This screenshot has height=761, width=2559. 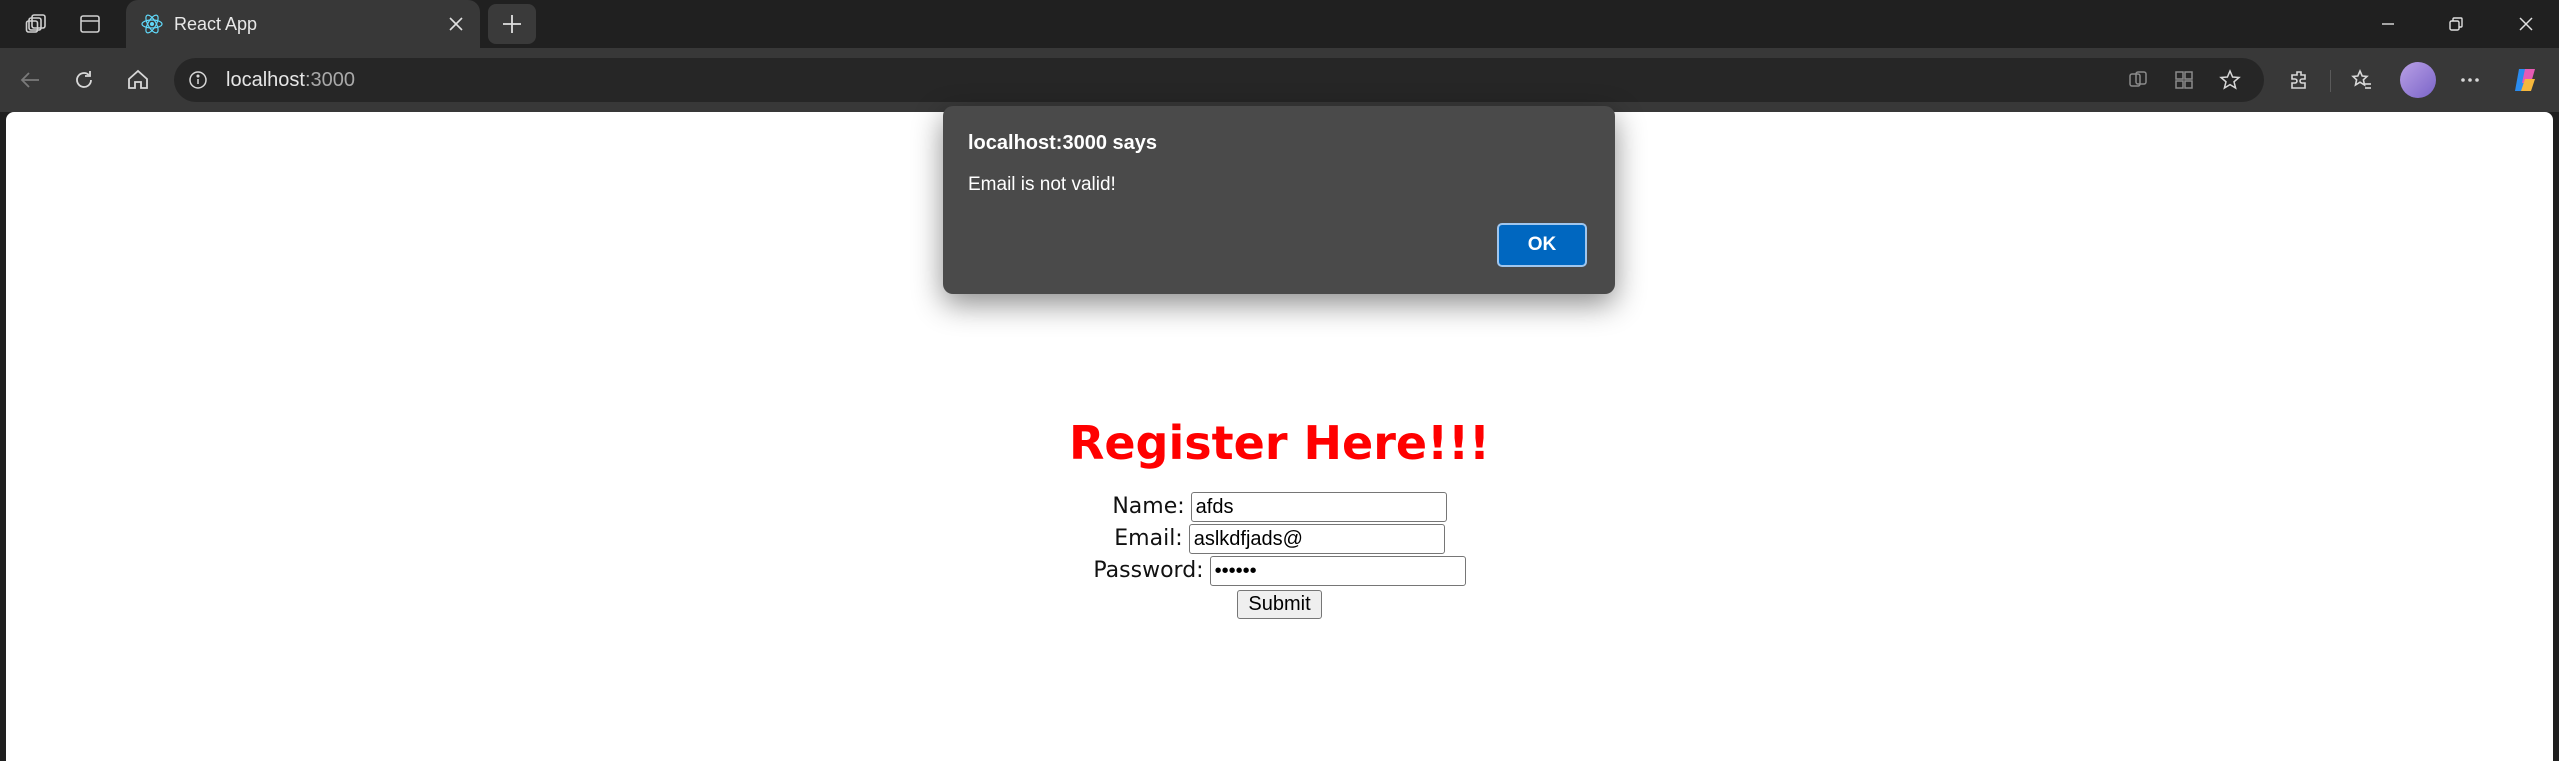 I want to click on alert-title: localhost:3000 says, so click(x=1062, y=143).